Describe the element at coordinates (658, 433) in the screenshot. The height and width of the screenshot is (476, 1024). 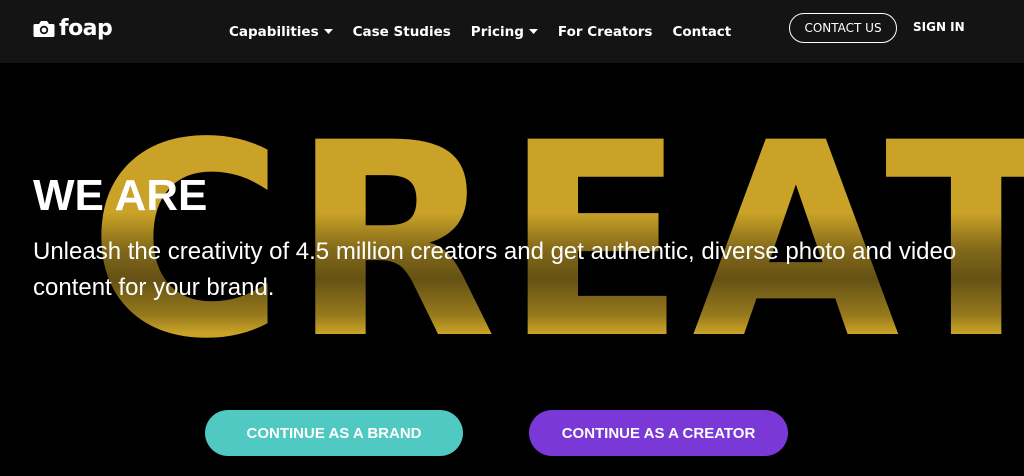
I see `continue-as-creator-button: CONTINUE AS A CREATOR` at that location.